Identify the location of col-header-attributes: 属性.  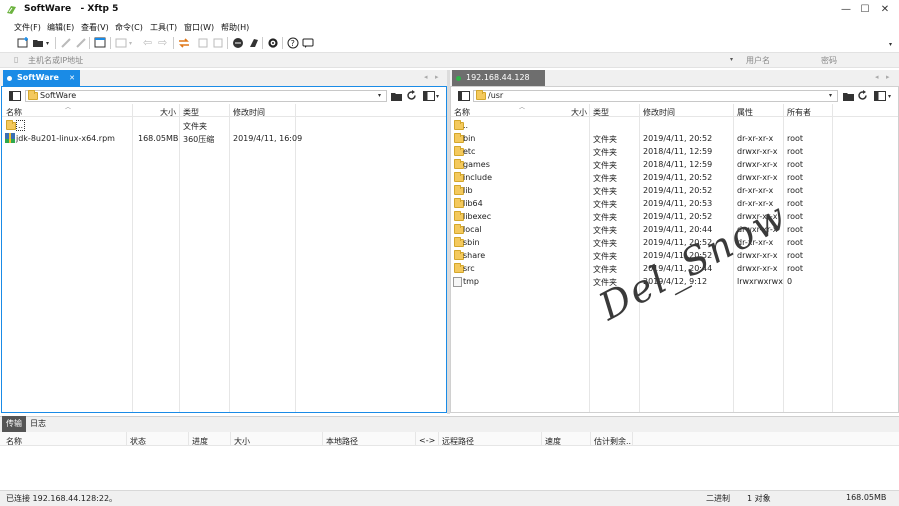
(745, 112).